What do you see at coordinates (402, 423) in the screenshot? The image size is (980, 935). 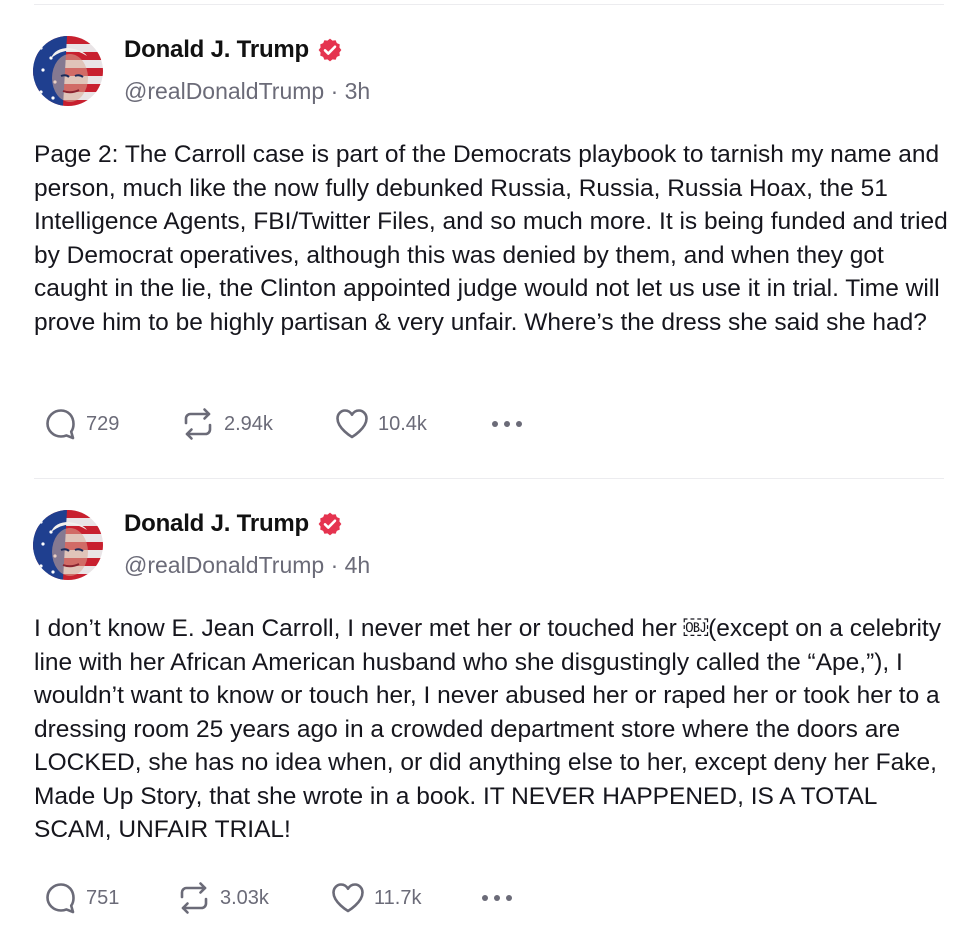 I see `like-count: 10.4k` at bounding box center [402, 423].